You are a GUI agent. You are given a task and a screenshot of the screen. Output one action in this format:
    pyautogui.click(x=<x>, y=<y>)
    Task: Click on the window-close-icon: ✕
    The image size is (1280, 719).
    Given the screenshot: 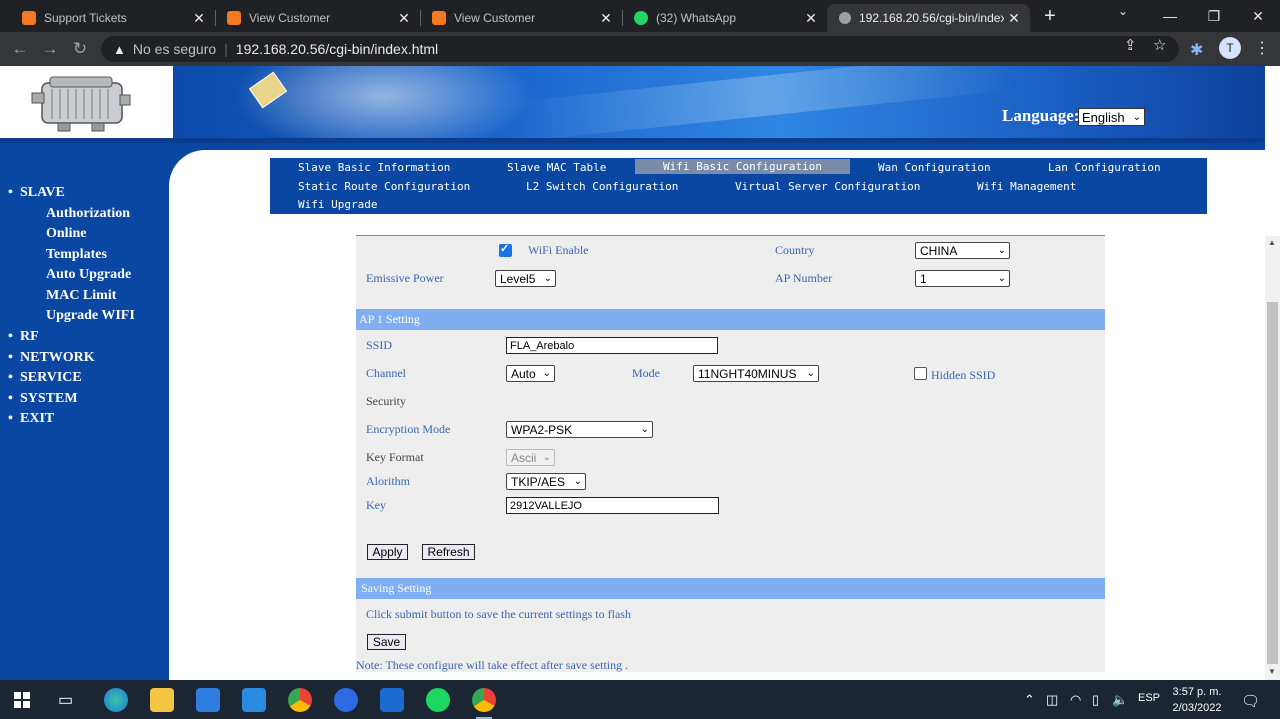 What is the action you would take?
    pyautogui.click(x=1258, y=16)
    